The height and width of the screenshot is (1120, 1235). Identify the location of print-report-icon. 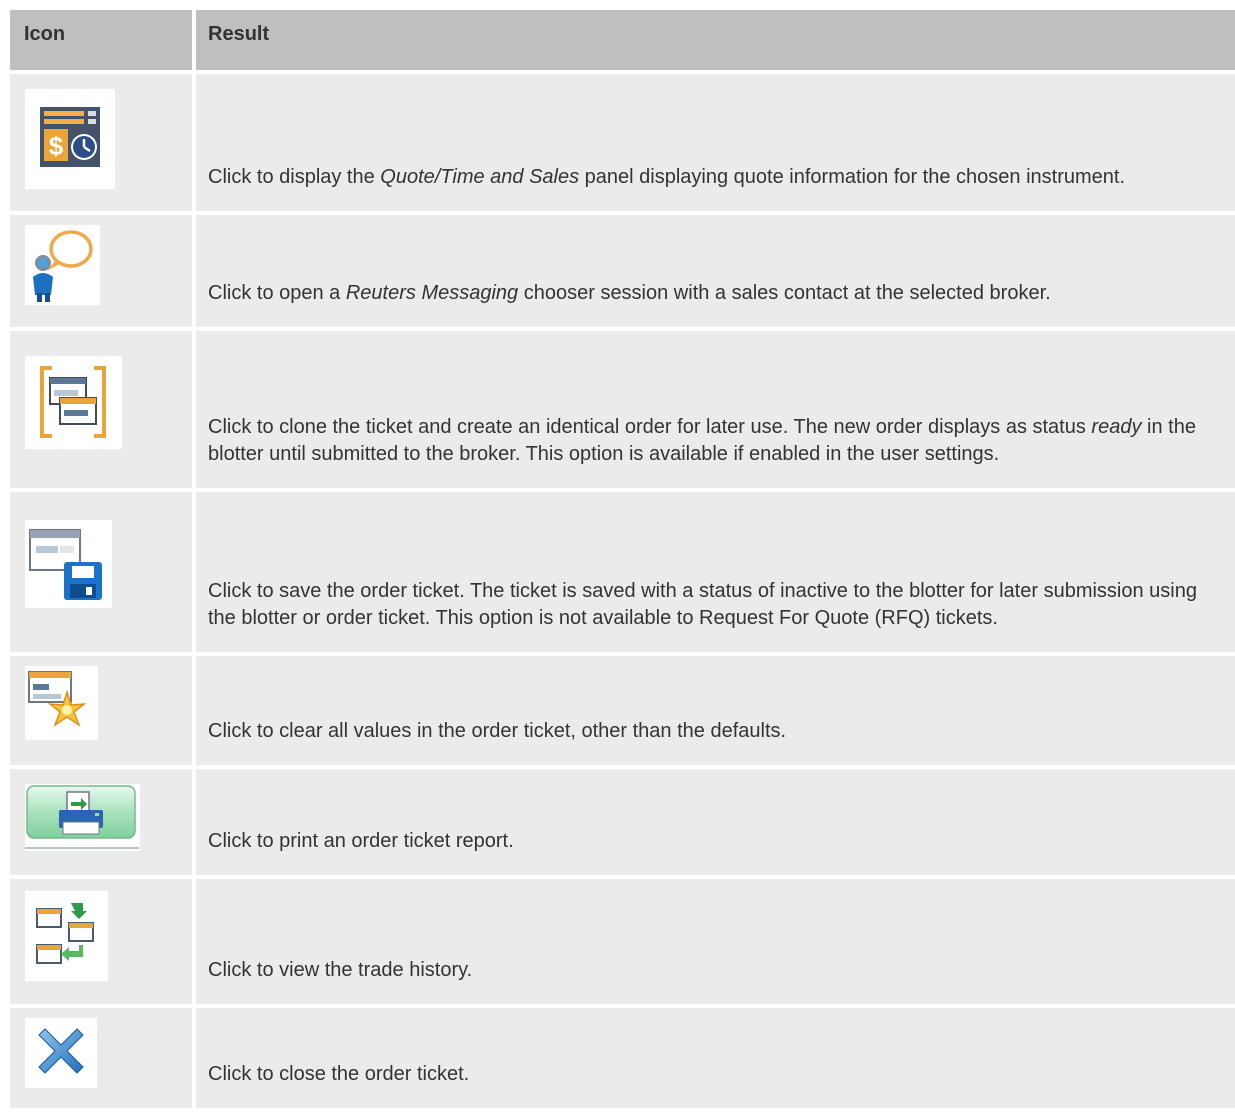
(82, 817).